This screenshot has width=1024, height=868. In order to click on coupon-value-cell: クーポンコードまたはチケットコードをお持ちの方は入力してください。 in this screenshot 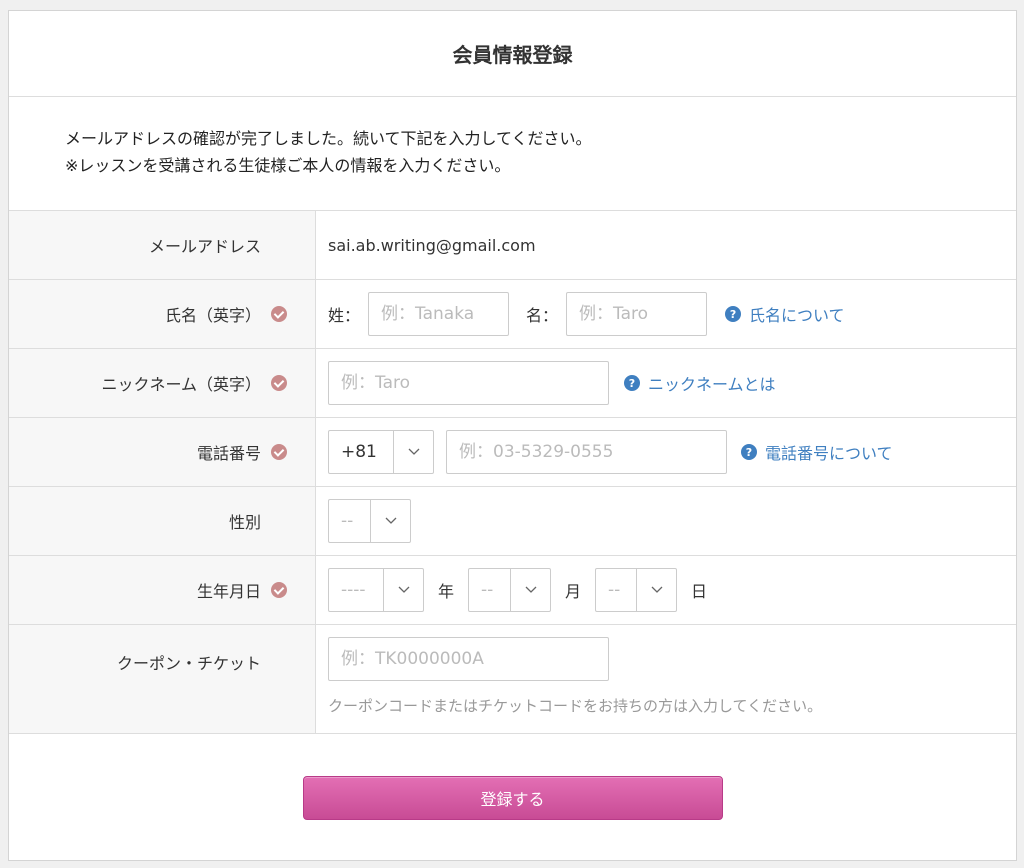, I will do `click(666, 679)`.